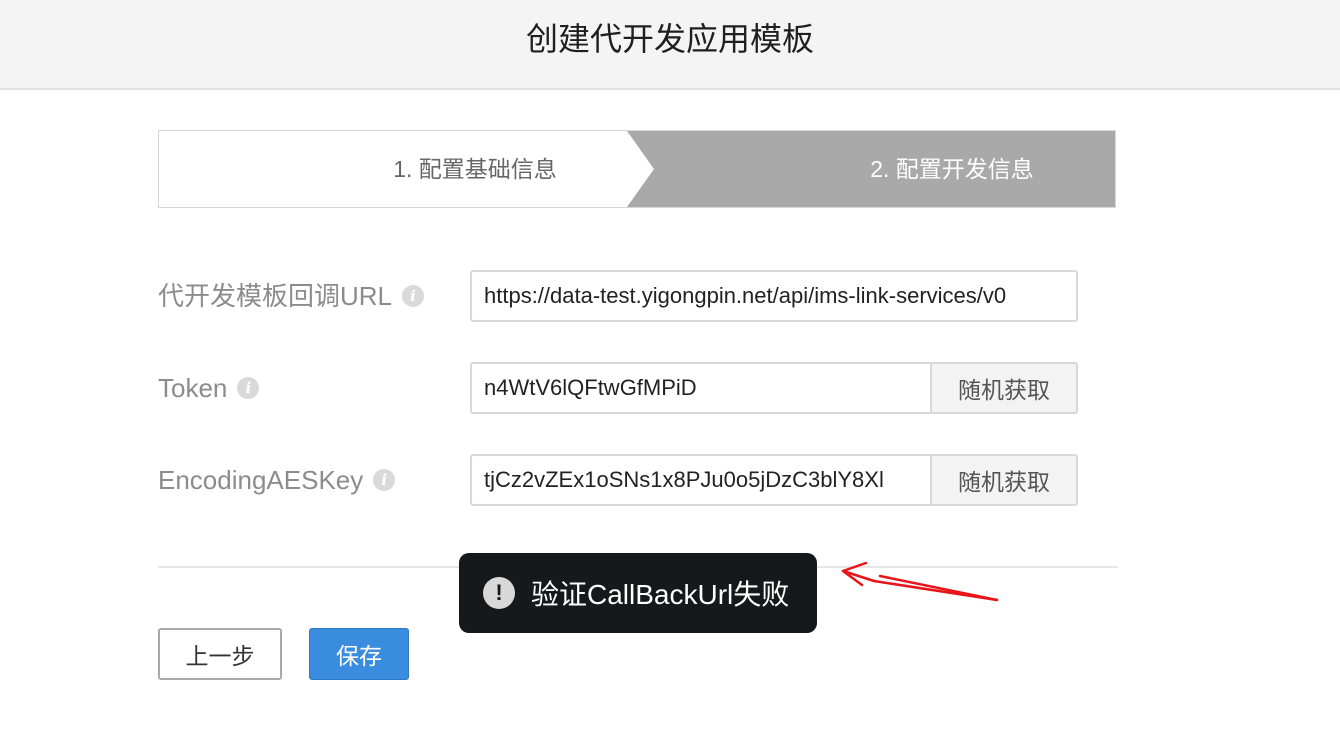 Image resolution: width=1340 pixels, height=746 pixels. I want to click on token-label: Token i, so click(209, 388).